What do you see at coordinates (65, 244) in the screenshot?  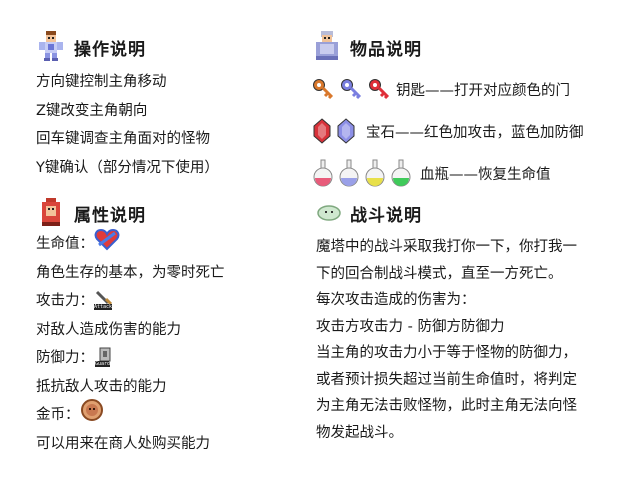 I see `hp-label: 生命值：` at bounding box center [65, 244].